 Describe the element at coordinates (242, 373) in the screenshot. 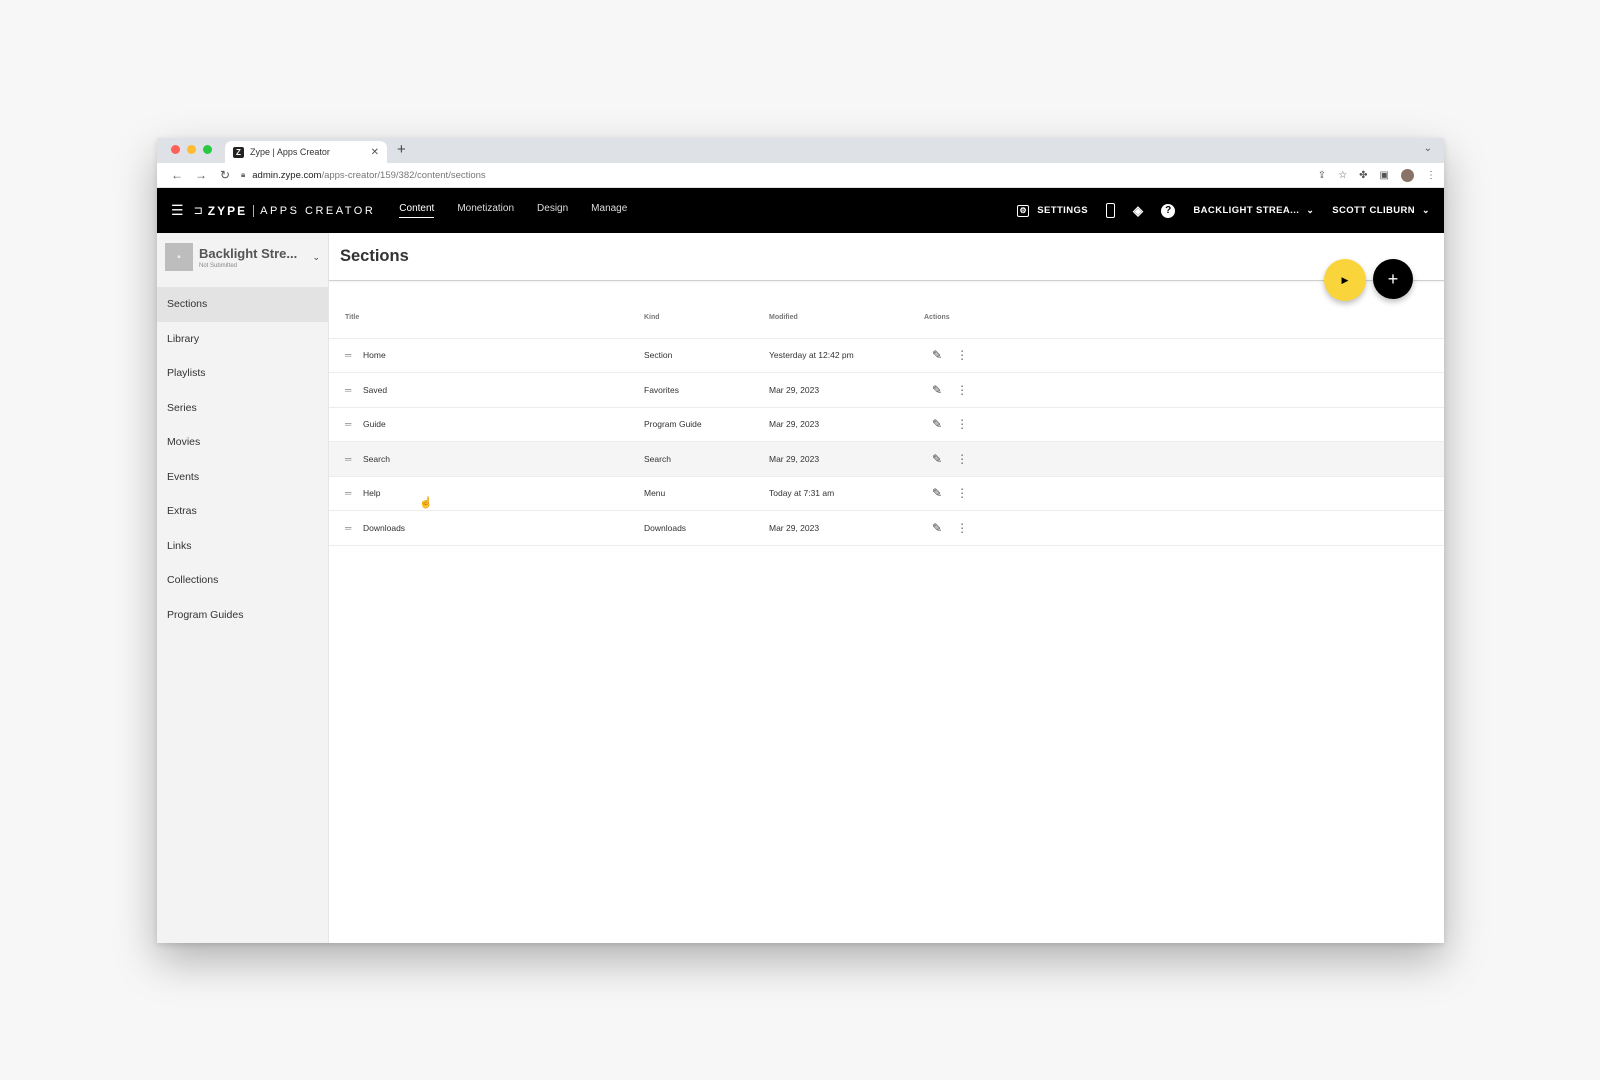

I see `sidebar-item-playlists: Playlists` at that location.